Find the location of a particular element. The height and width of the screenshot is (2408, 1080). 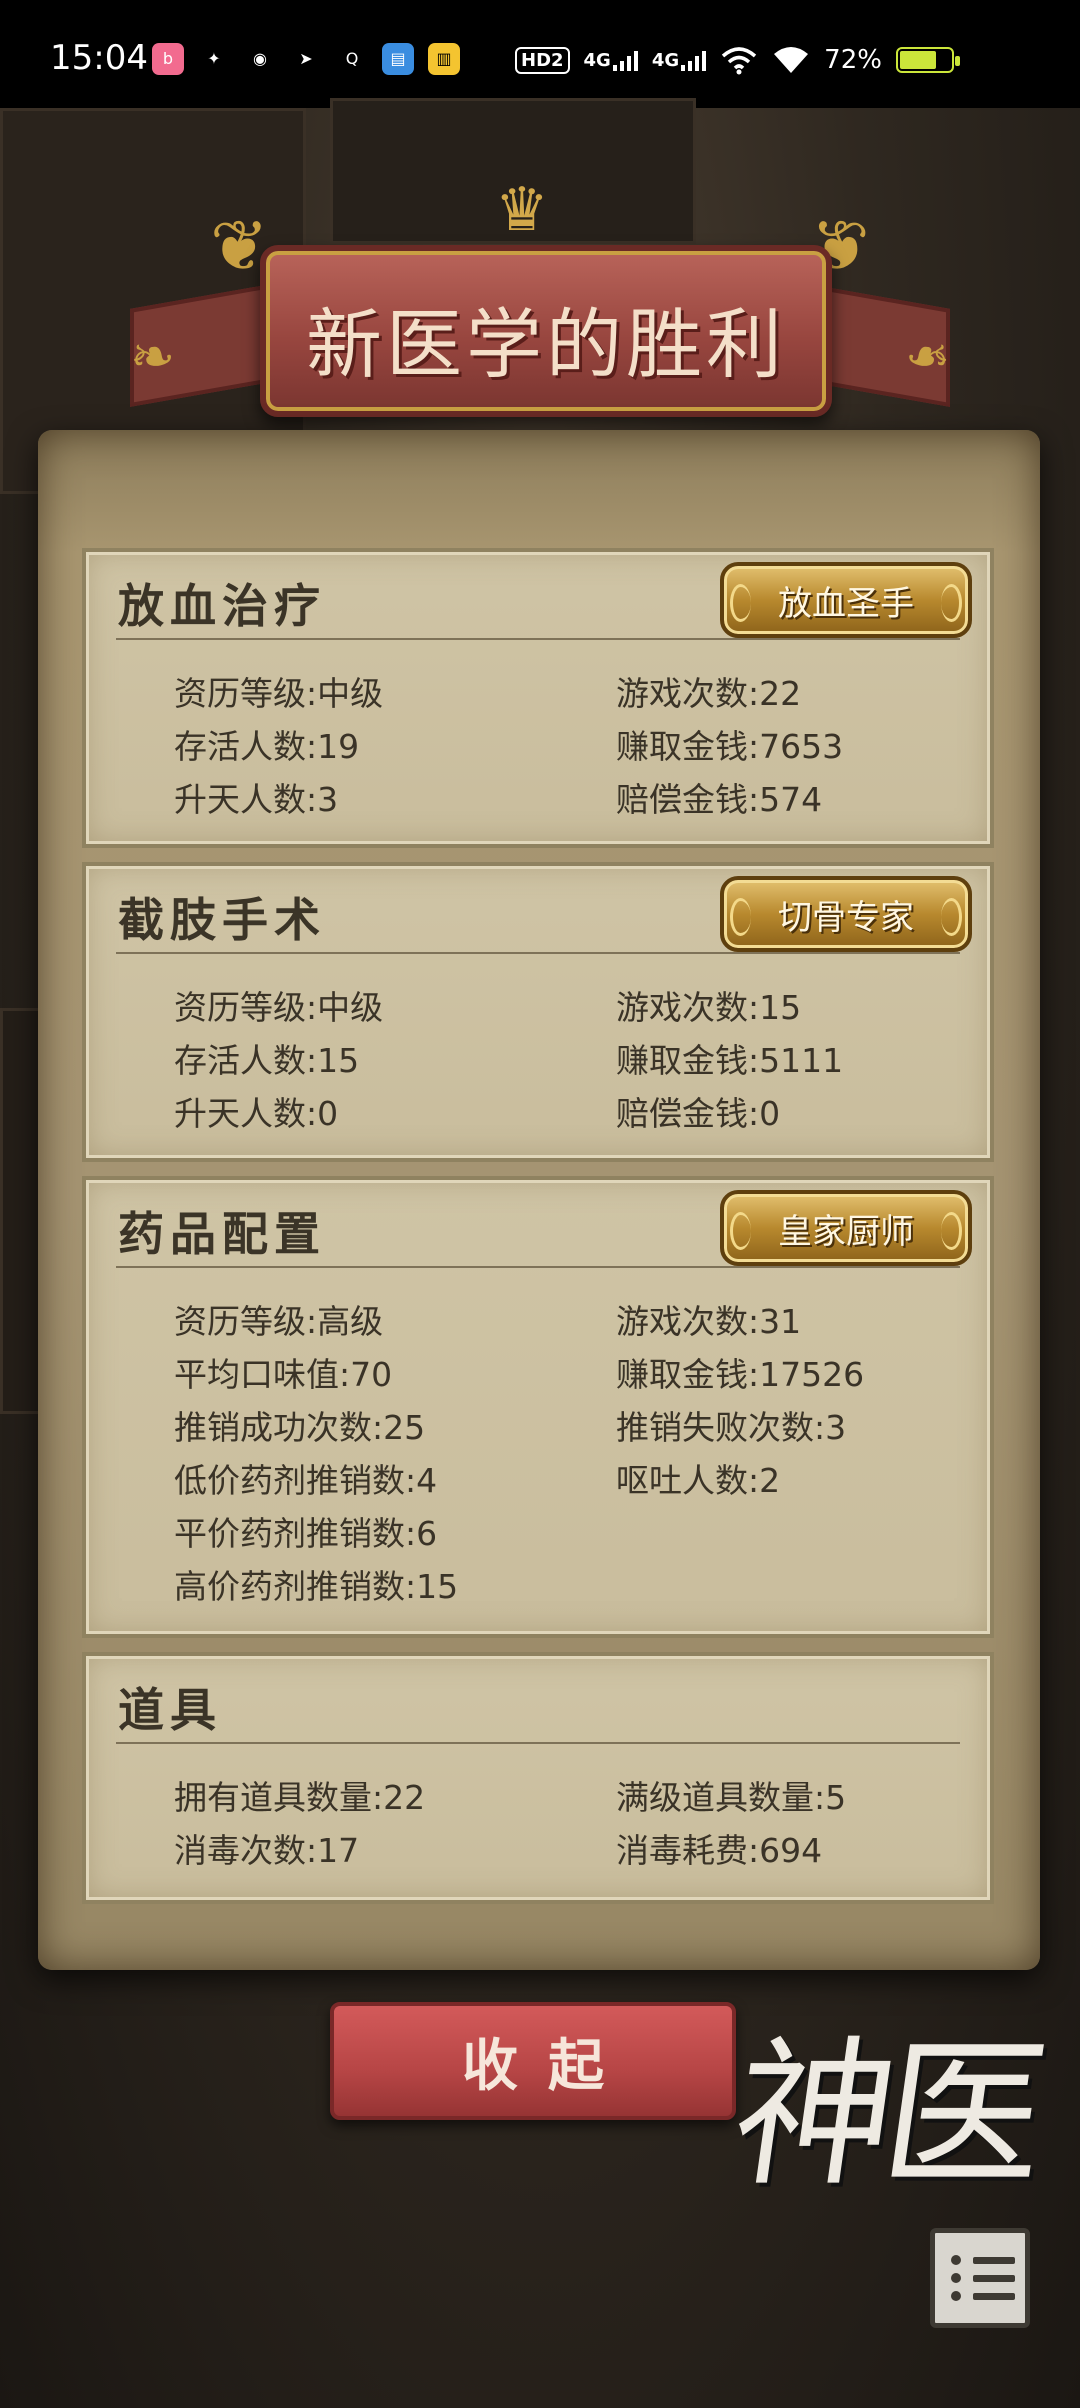

stat-item: 消毒次数:17 is located at coordinates (267, 1850).